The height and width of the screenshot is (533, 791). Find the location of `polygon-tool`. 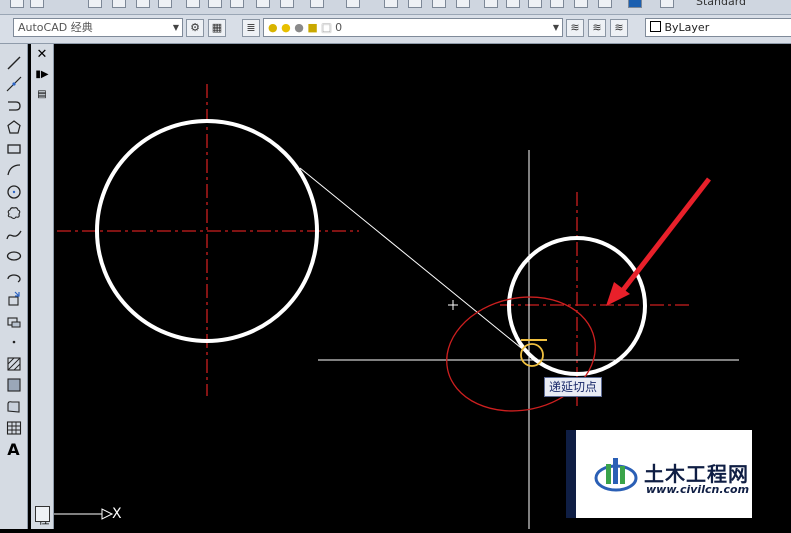

polygon-tool is located at coordinates (13, 128).